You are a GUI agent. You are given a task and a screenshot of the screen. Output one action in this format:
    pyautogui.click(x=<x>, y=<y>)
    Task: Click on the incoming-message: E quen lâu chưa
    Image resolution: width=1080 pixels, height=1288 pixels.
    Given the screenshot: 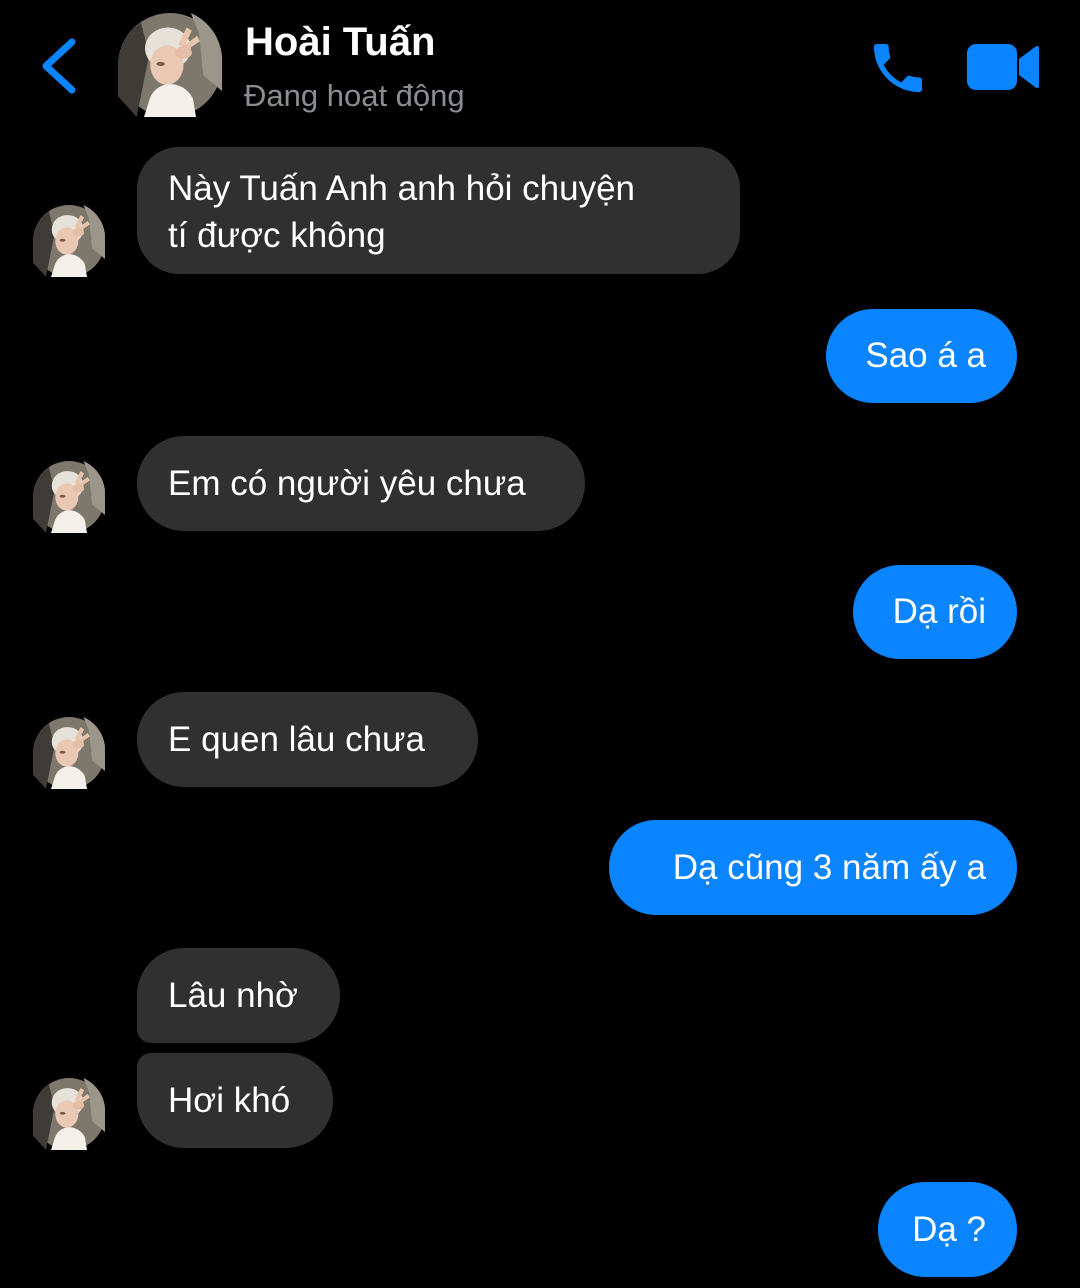 What is the action you would take?
    pyautogui.click(x=307, y=739)
    